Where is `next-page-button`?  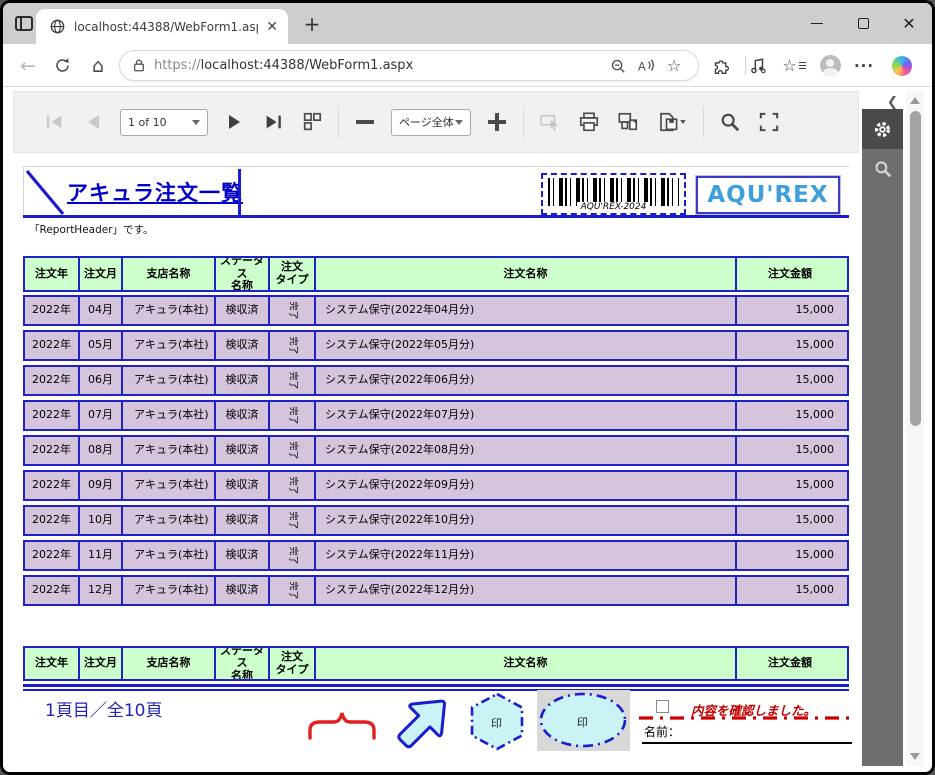 next-page-button is located at coordinates (234, 122).